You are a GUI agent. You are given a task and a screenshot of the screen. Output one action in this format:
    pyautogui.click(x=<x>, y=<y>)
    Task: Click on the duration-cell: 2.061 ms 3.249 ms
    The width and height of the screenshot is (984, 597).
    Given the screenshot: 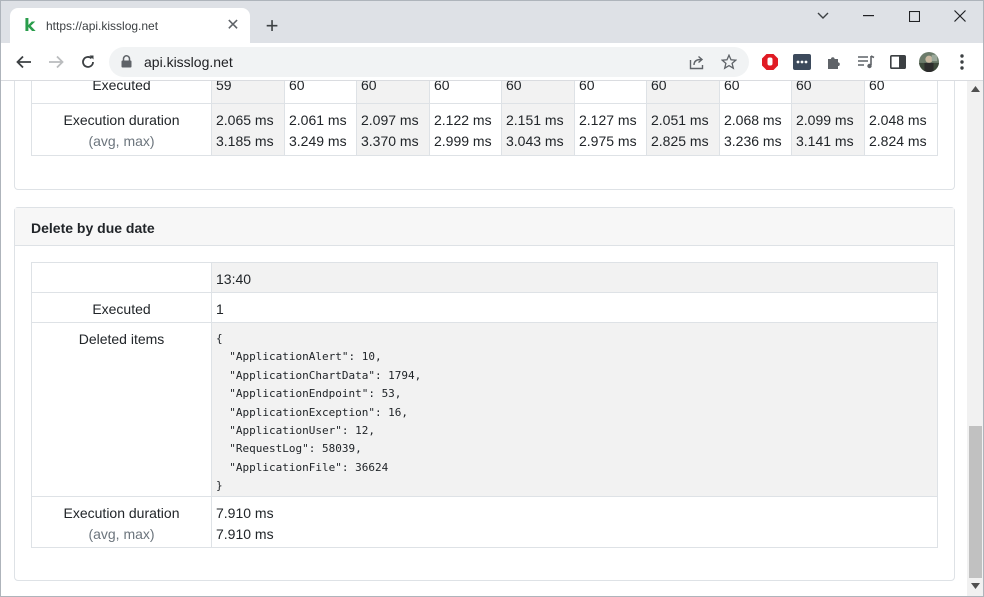 What is the action you would take?
    pyautogui.click(x=320, y=129)
    